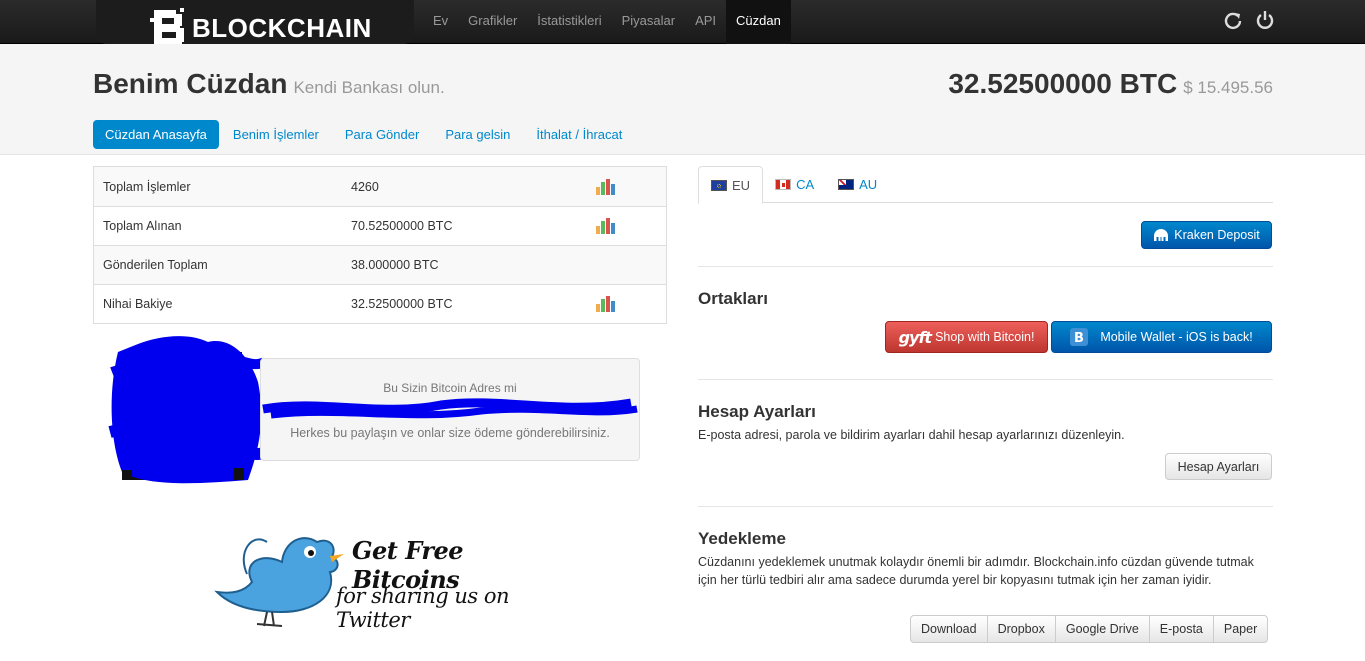  Describe the element at coordinates (492, 22) in the screenshot. I see `nav-charts: Grafikler` at that location.